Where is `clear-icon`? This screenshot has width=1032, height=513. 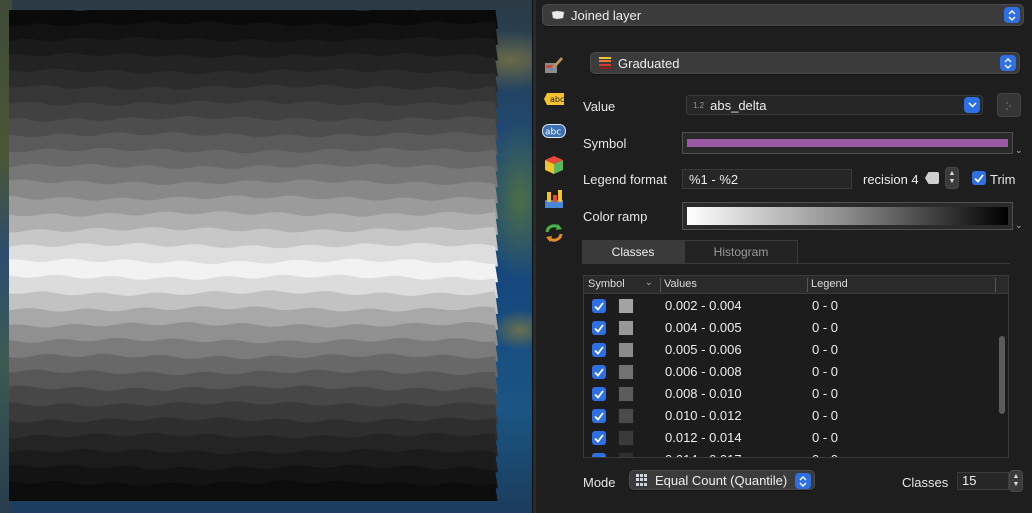
clear-icon is located at coordinates (932, 178).